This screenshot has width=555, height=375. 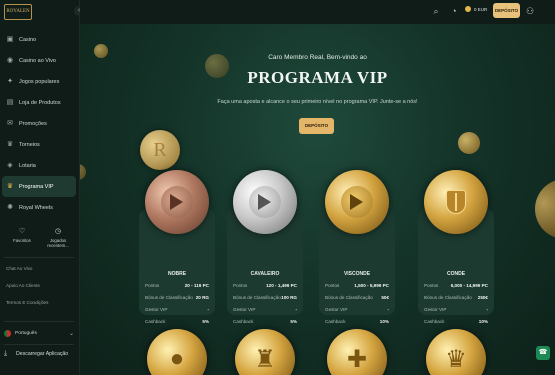 I want to click on row-value: 120 - 1,499 PC, so click(x=281, y=285).